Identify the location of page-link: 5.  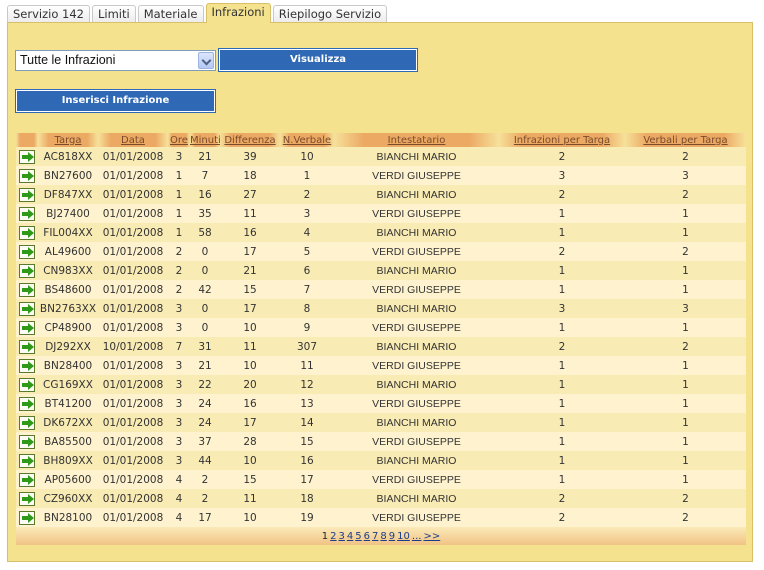
(358, 536).